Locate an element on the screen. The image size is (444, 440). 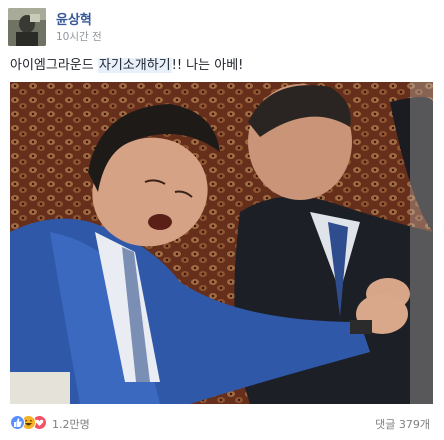
author-avatar is located at coordinates (27, 27).